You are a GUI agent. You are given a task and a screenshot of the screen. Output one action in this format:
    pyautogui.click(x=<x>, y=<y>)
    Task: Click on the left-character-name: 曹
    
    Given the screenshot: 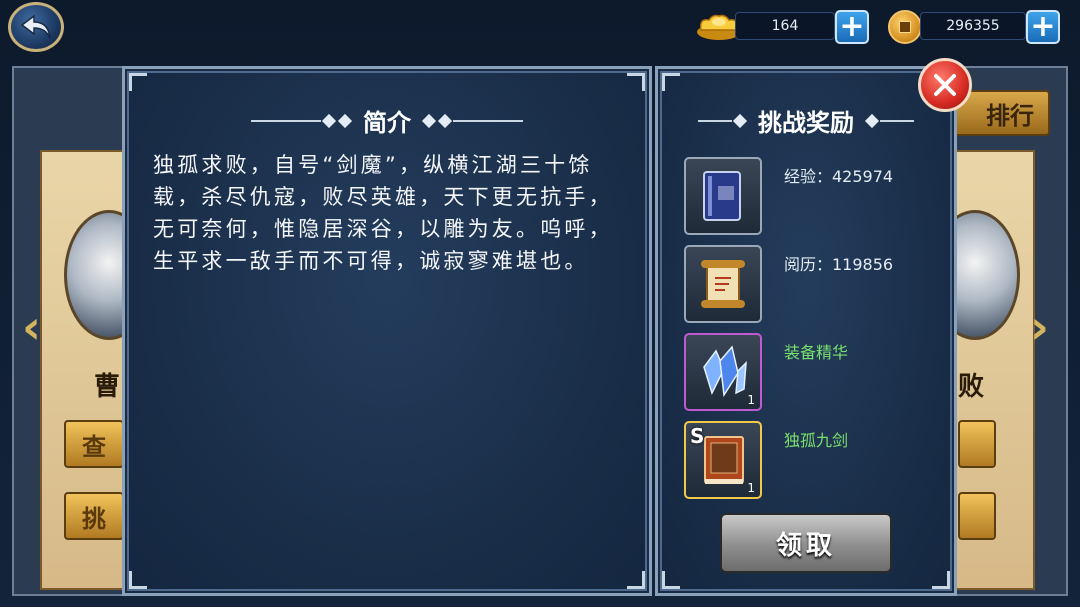 What is the action you would take?
    pyautogui.click(x=107, y=387)
    